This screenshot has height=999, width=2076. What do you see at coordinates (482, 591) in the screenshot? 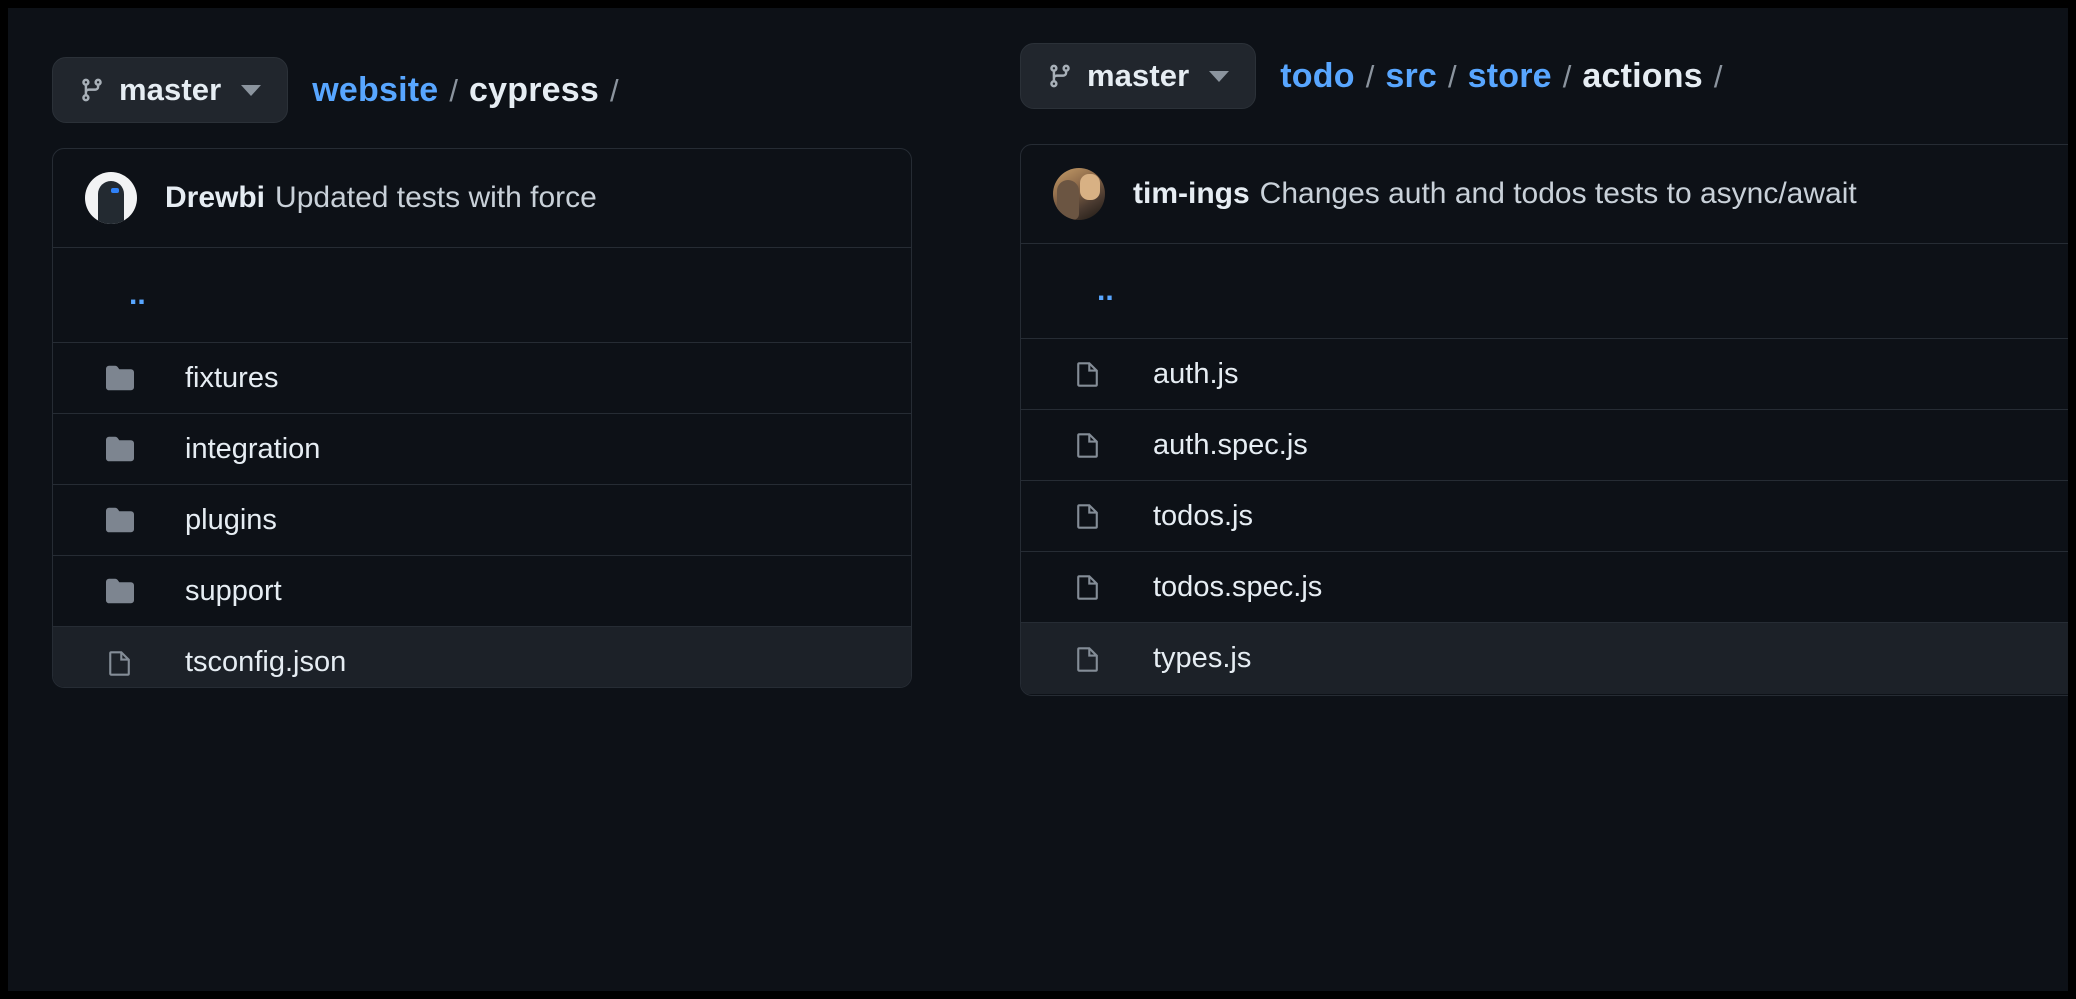
I see `table-row: support` at bounding box center [482, 591].